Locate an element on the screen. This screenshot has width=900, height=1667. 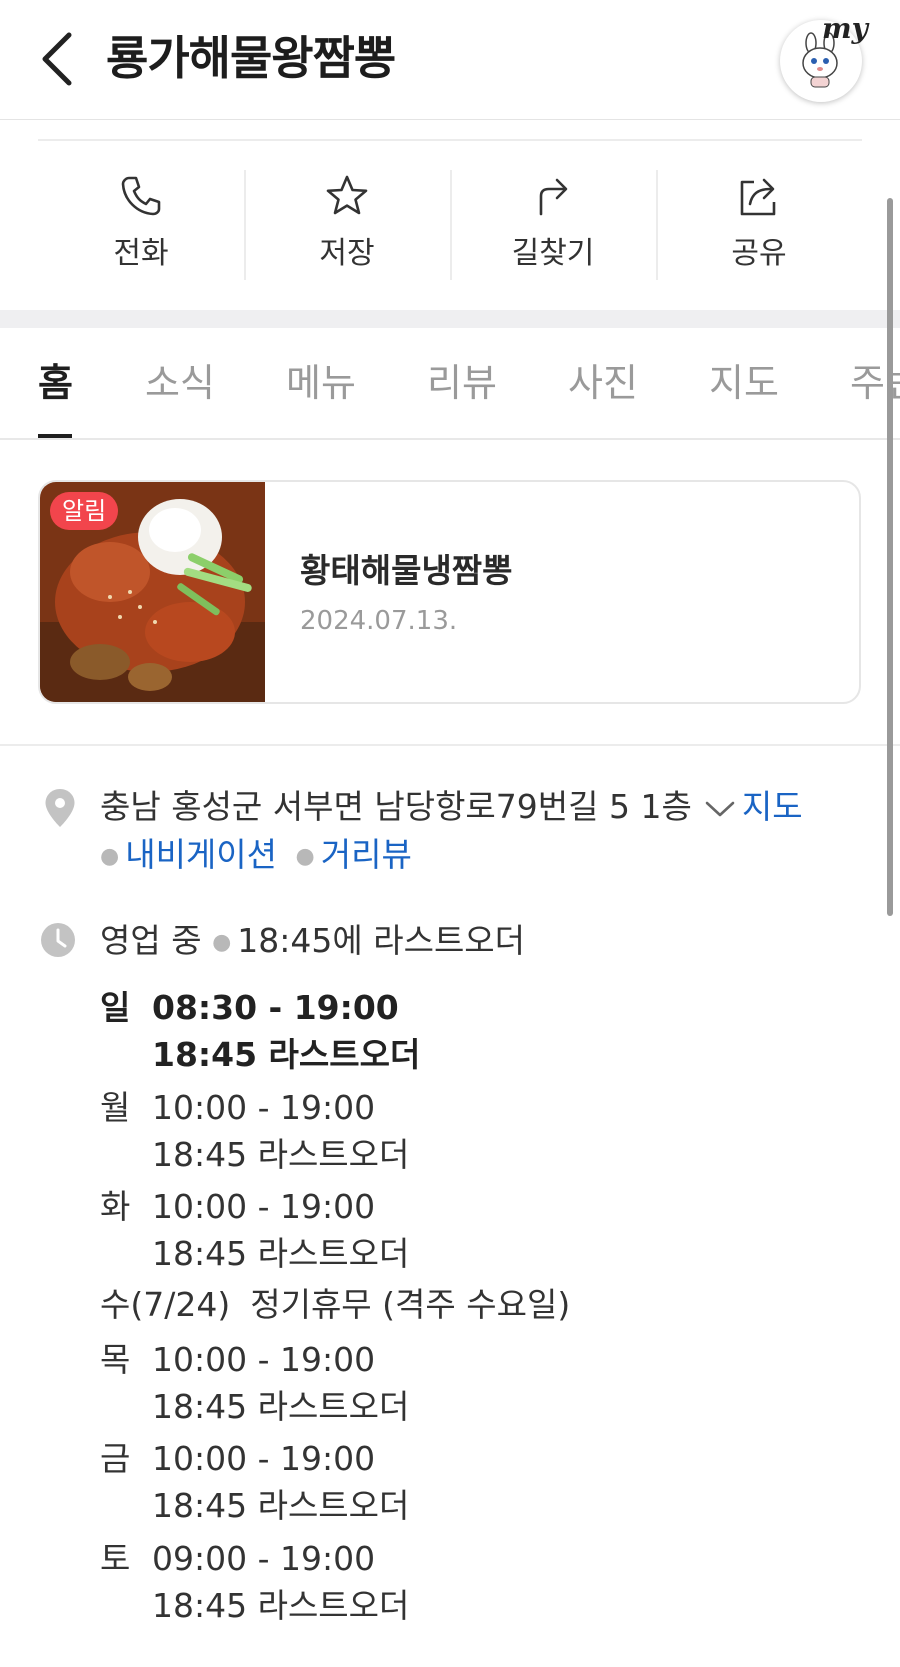
last-order-status: 18:45에 라스트오더 is located at coordinates (381, 940).